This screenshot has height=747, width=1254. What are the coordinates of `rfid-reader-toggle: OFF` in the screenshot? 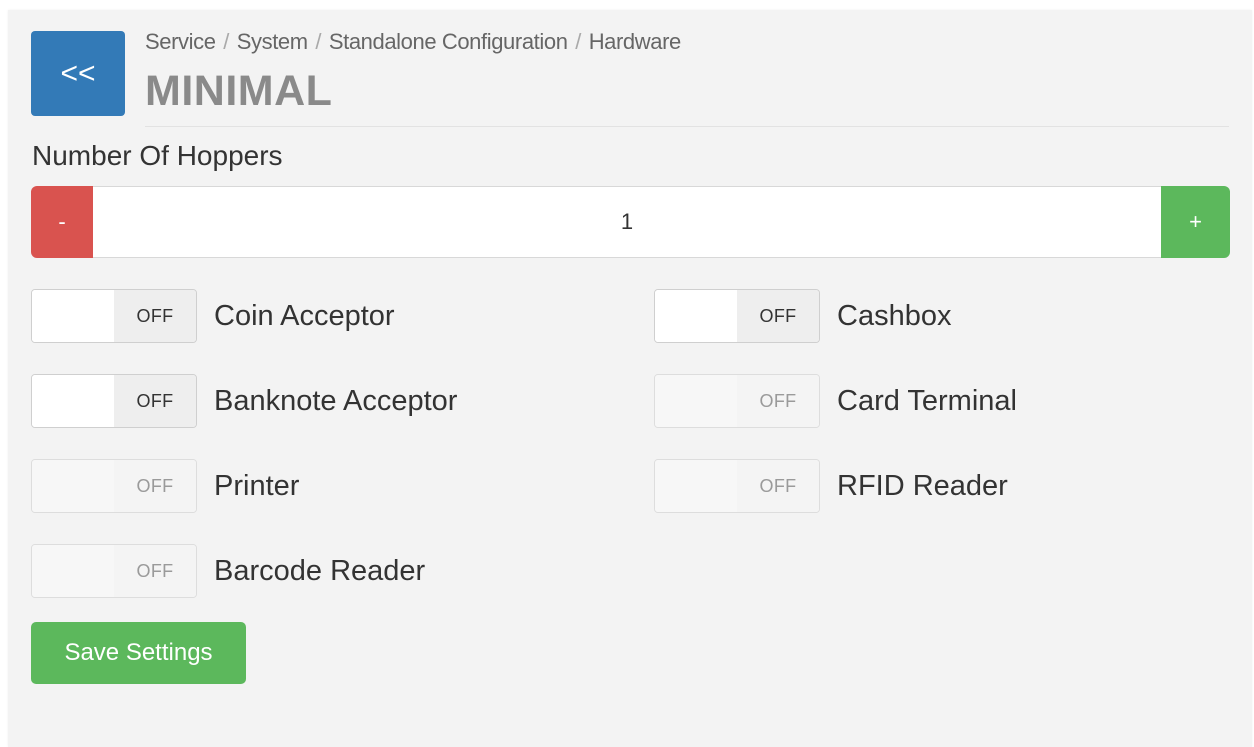 It's located at (737, 486).